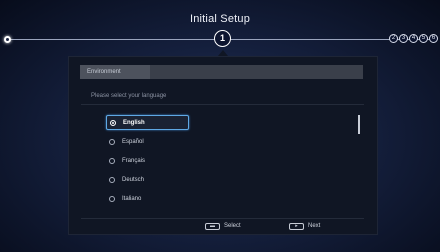 This screenshot has height=252, width=440. I want to click on language-prompt: Please select your language, so click(129, 96).